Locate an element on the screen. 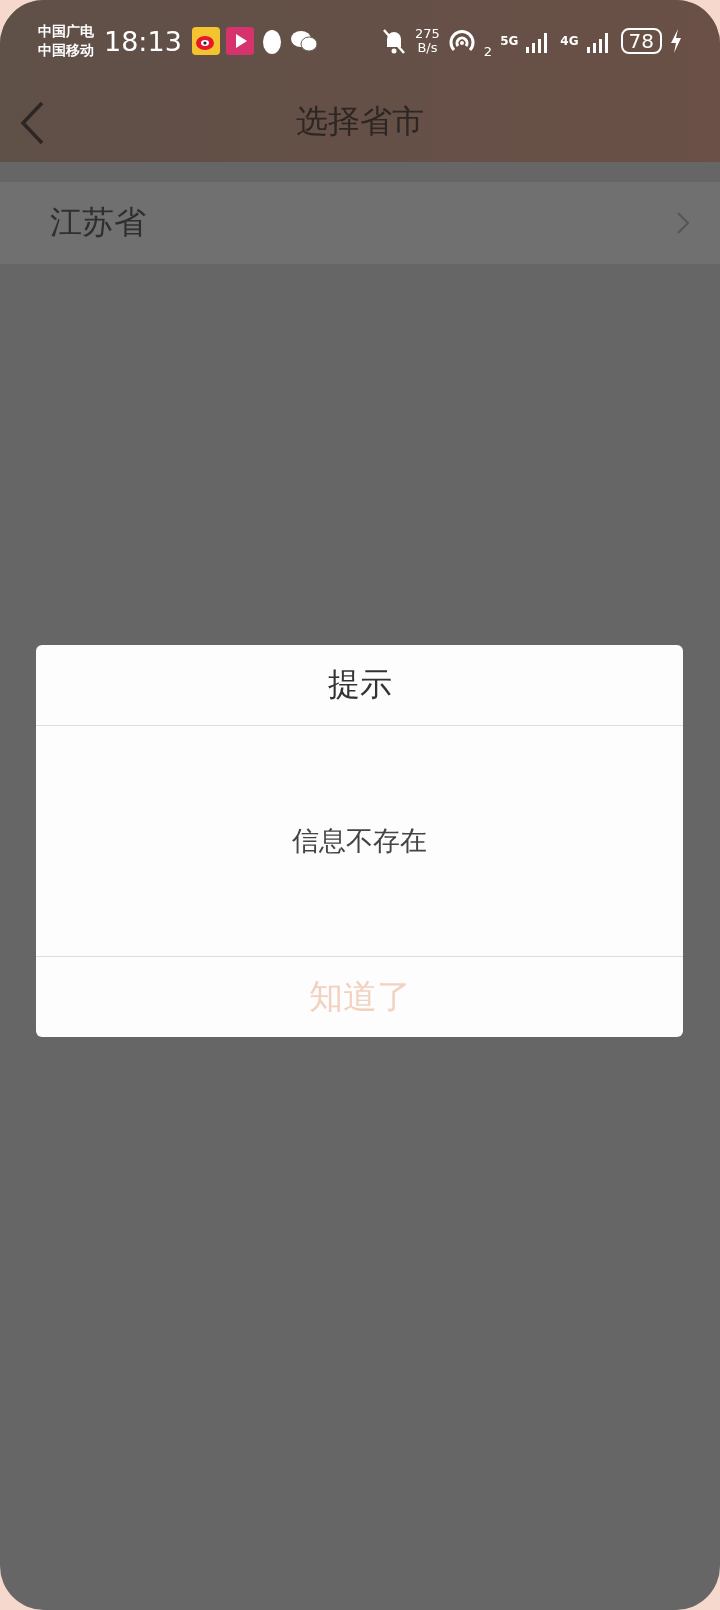  province-name: 江苏省 is located at coordinates (98, 222).